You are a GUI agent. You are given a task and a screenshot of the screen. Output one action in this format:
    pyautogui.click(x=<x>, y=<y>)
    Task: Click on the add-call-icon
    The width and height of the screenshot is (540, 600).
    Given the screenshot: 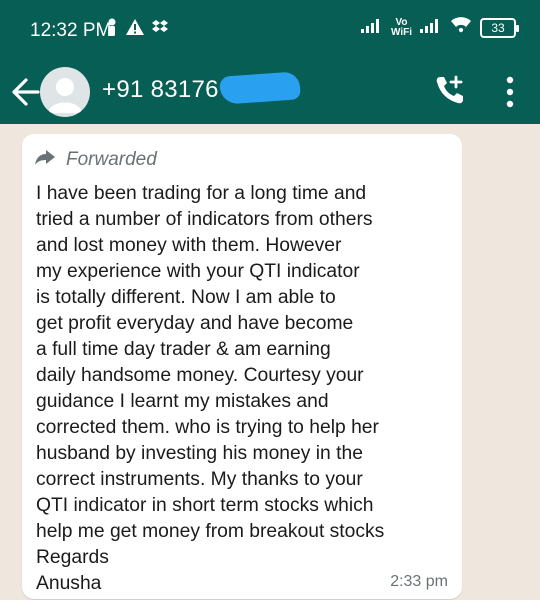 What is the action you would take?
    pyautogui.click(x=450, y=93)
    